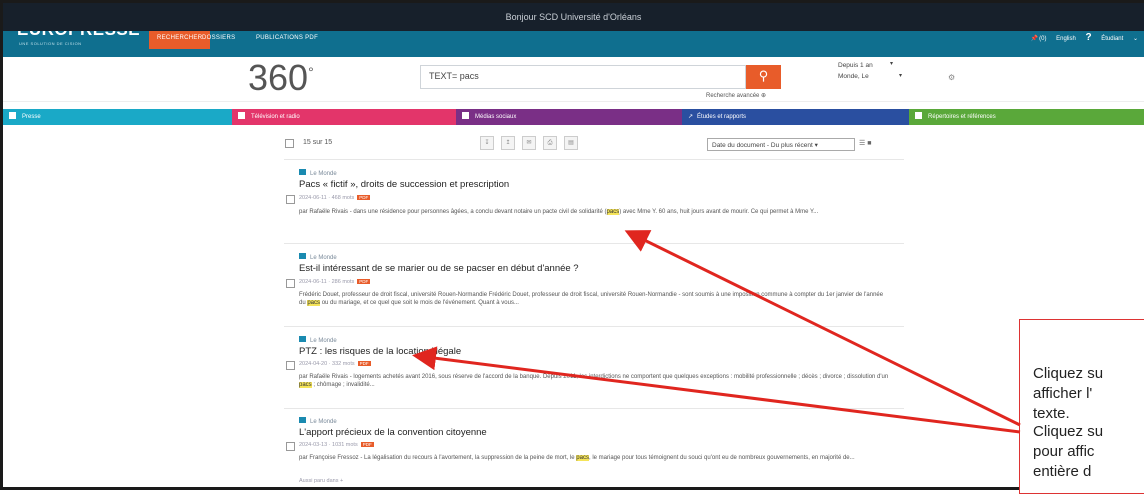 Image resolution: width=1144 pixels, height=494 pixels. I want to click on category-etudes: ↗ Études et rapports, so click(795, 117).